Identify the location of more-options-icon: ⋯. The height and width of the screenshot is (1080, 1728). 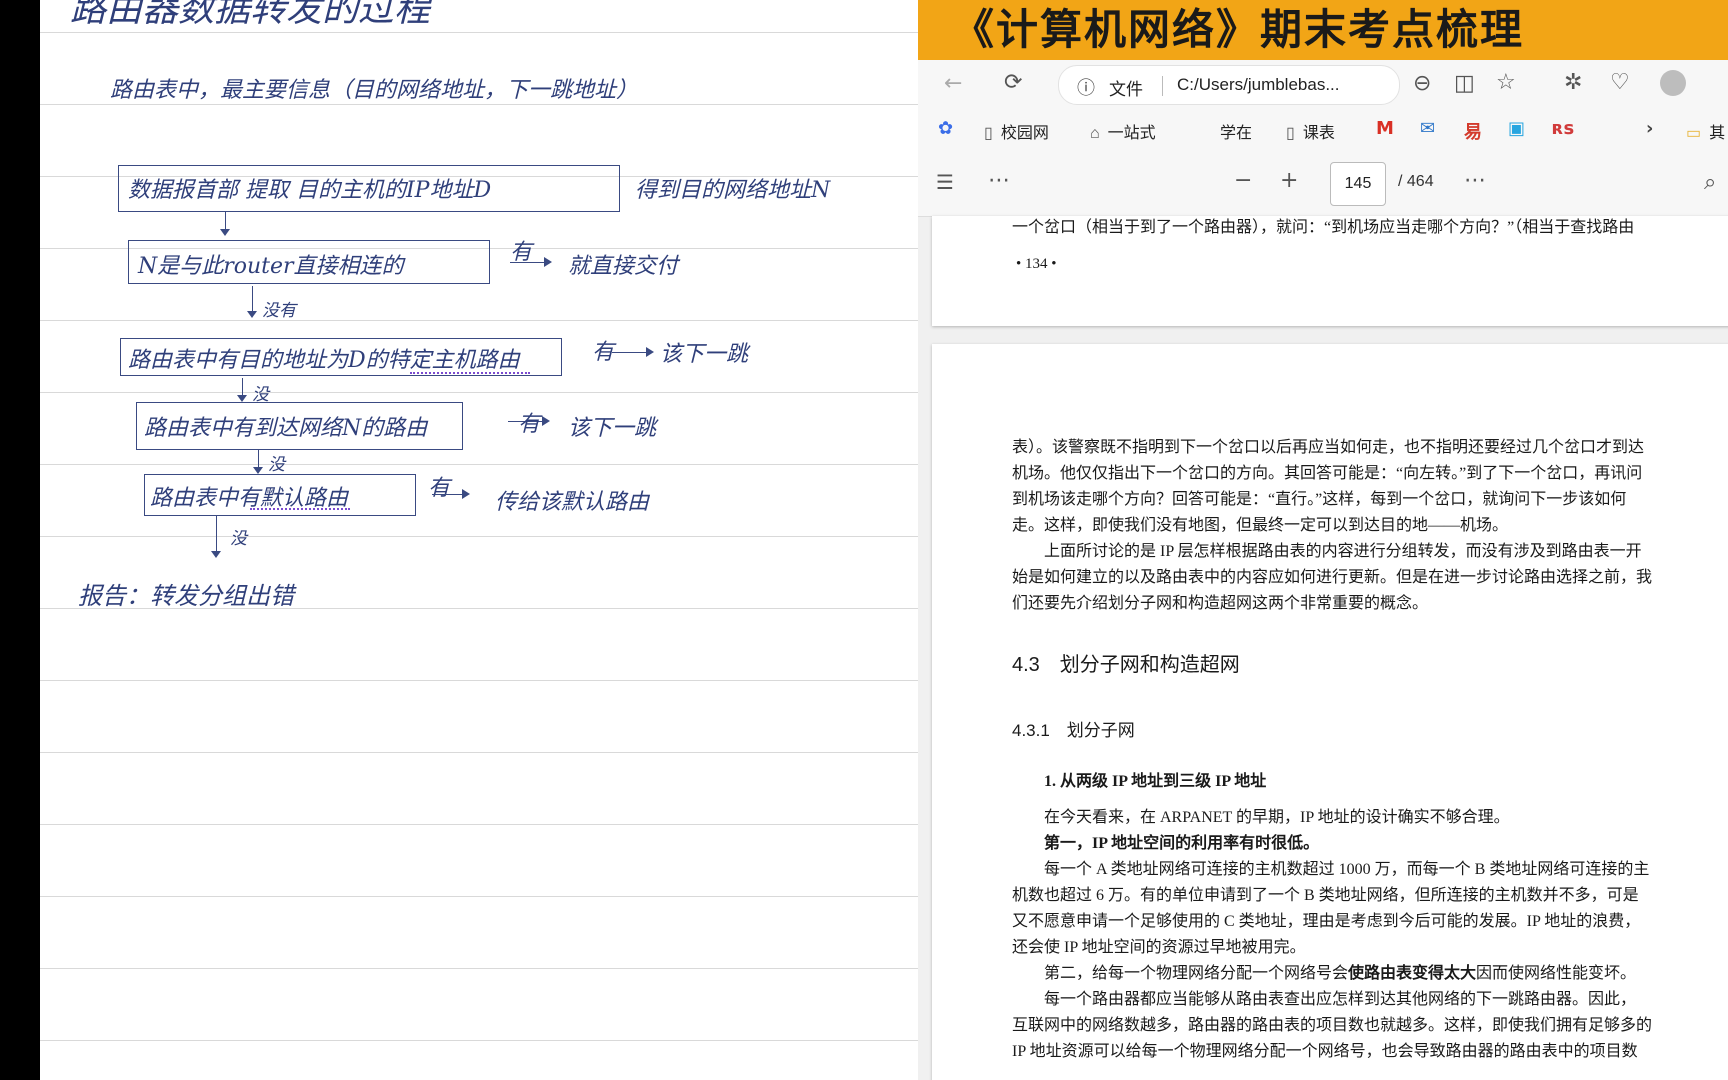
(999, 181).